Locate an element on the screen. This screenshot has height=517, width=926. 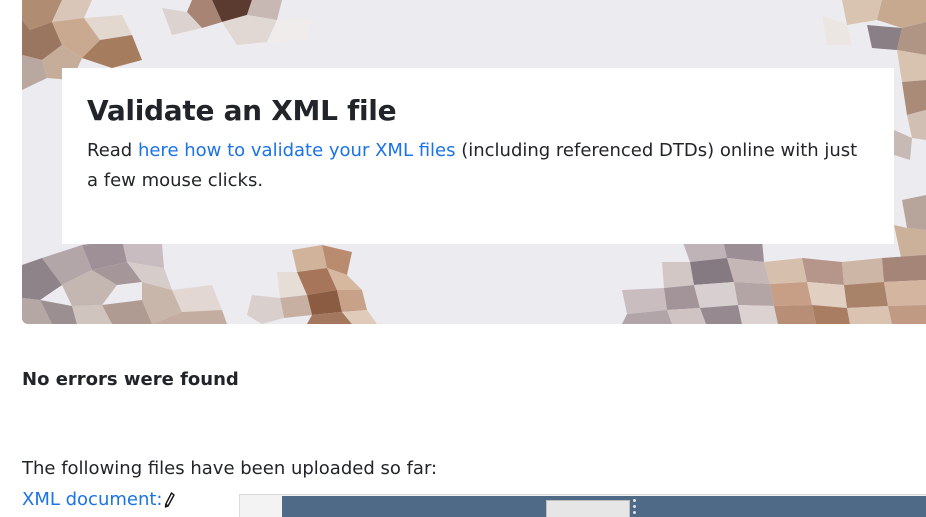
page-title: Validate an XML file is located at coordinates (242, 110).